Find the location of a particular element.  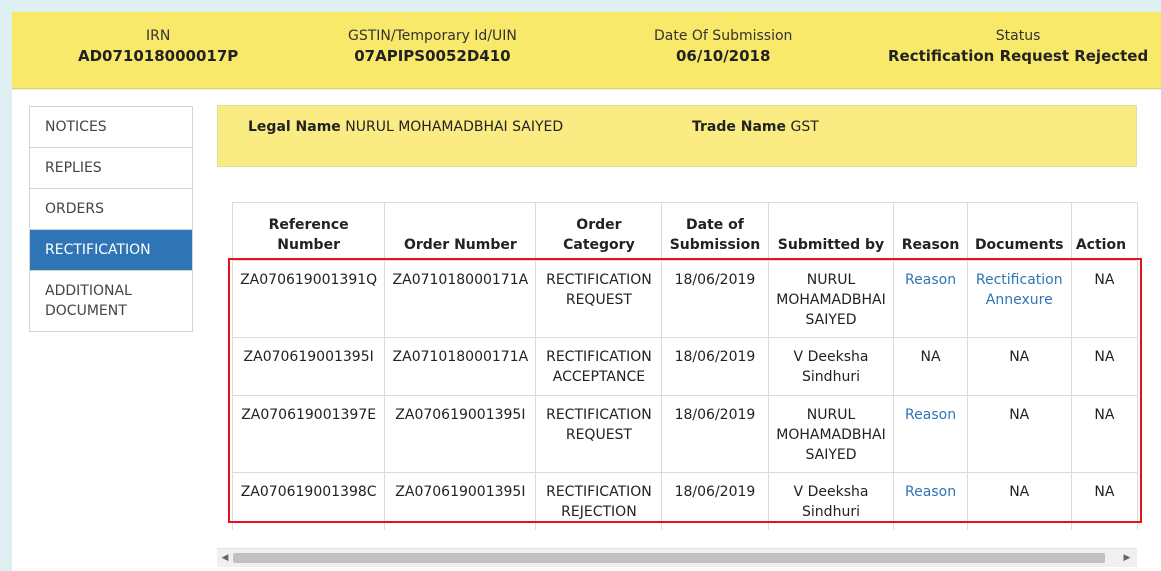

reference-number-cell: ZA070619001397E is located at coordinates (308, 434).